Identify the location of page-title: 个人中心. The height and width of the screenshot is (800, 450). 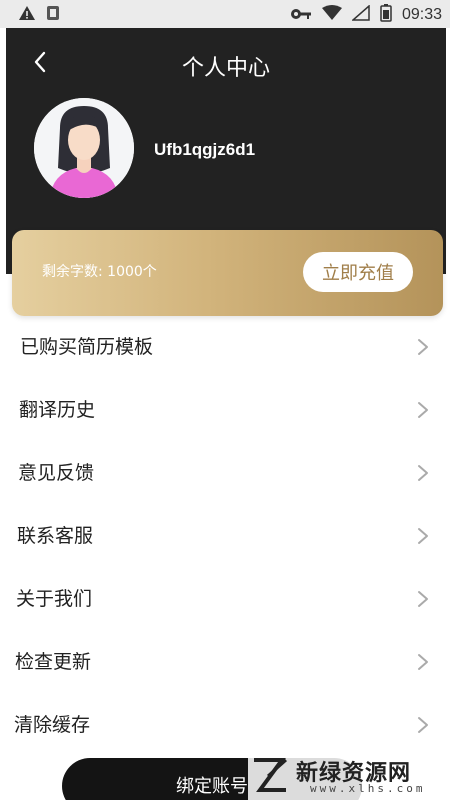
(225, 68).